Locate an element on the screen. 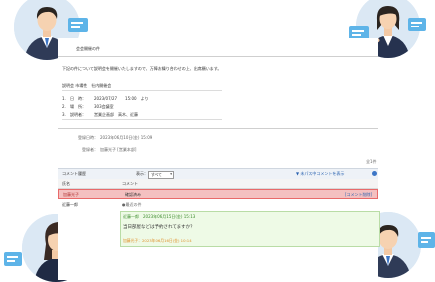 This screenshot has width=435, height=282. comment-author: 近藤一郎 is located at coordinates (70, 204).